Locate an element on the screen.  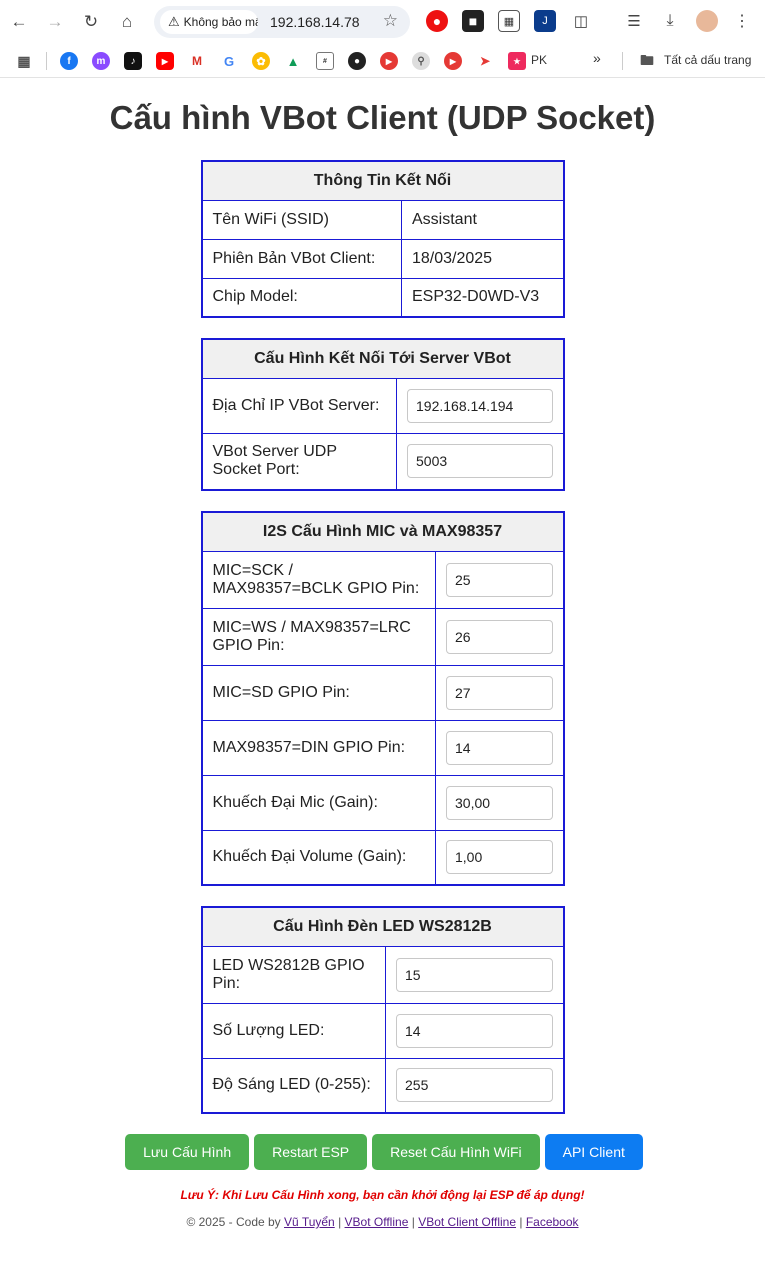
media-bookmark-icon: ➤ is located at coordinates (485, 61).